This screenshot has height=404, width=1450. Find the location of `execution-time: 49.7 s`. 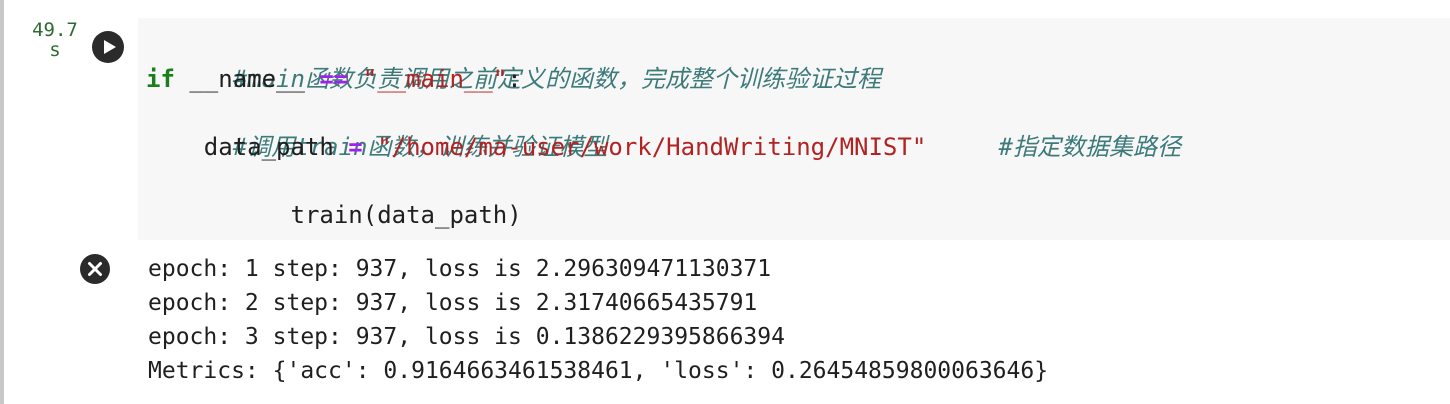

execution-time: 49.7 s is located at coordinates (55, 40).